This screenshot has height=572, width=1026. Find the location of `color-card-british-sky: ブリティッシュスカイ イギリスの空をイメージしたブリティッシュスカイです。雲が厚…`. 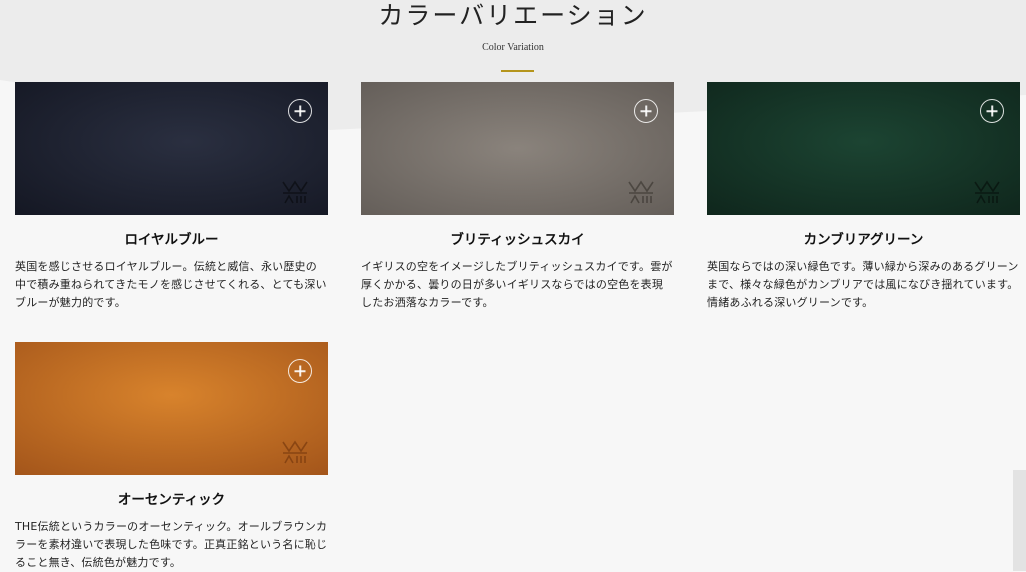

color-card-british-sky: ブリティッシュスカイ イギリスの空をイメージしたブリティッシュスカイです。雲が厚… is located at coordinates (517, 197).